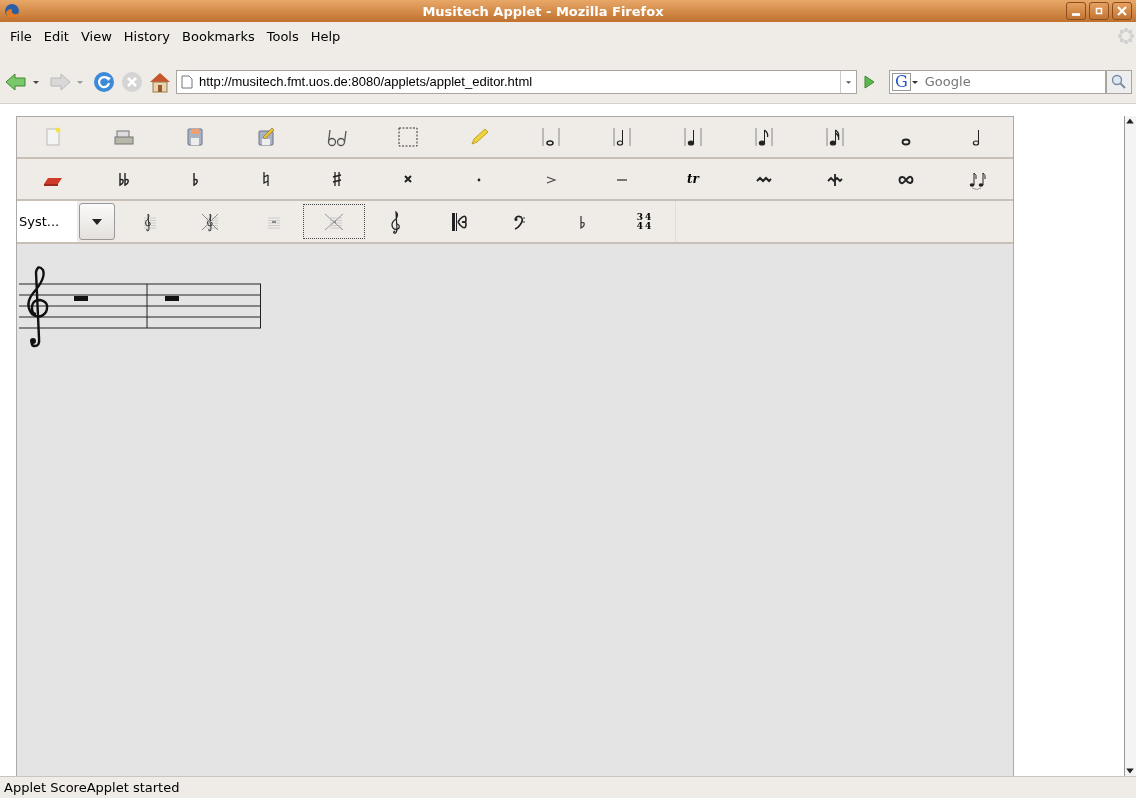 The image size is (1136, 798). I want to click on search-bar: G Google, so click(997, 81).